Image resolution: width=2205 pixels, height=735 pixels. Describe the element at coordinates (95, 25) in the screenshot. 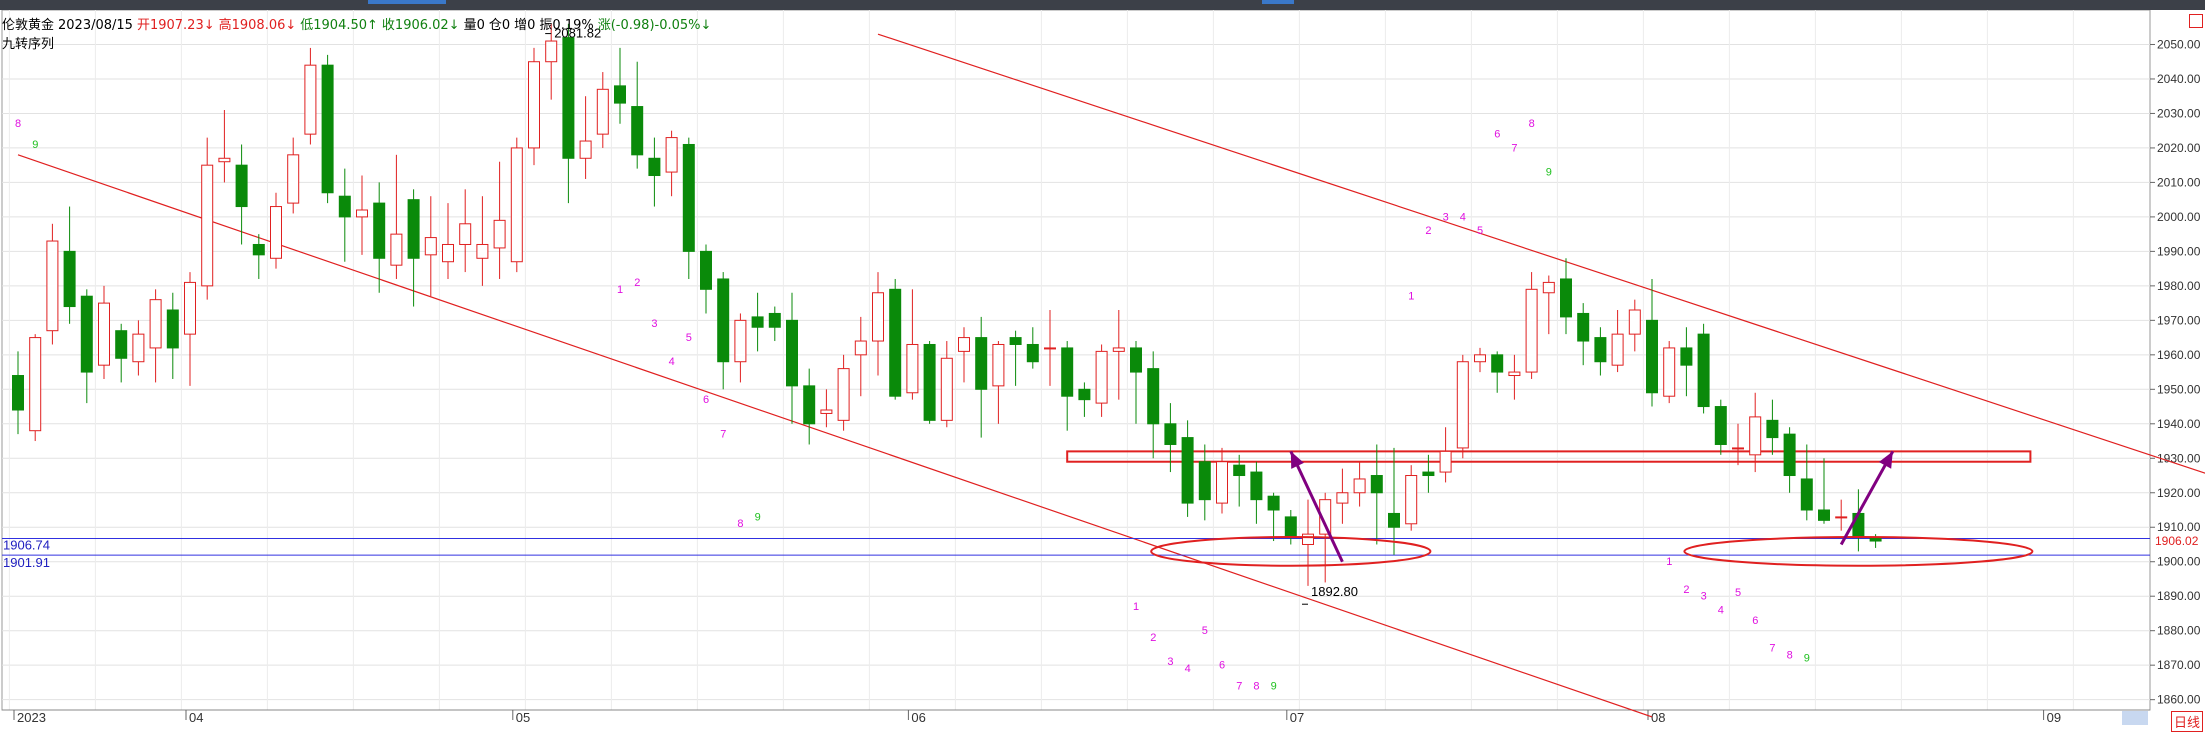

I see `quote-date: 2023/08/15` at that location.